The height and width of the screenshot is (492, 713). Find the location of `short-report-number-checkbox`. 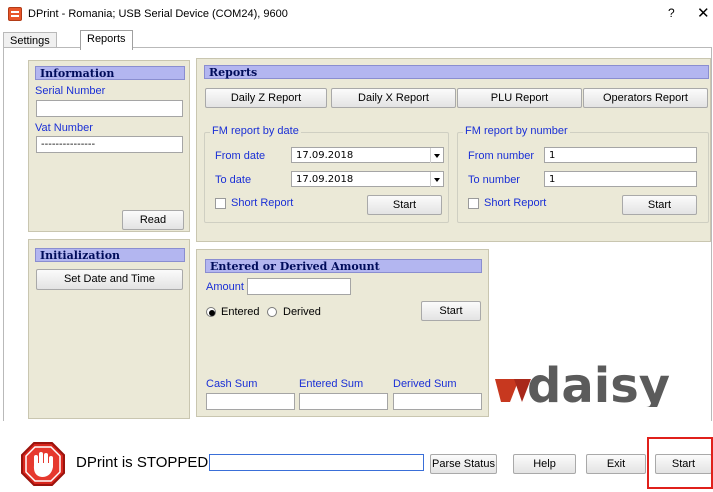

short-report-number-checkbox is located at coordinates (473, 203).